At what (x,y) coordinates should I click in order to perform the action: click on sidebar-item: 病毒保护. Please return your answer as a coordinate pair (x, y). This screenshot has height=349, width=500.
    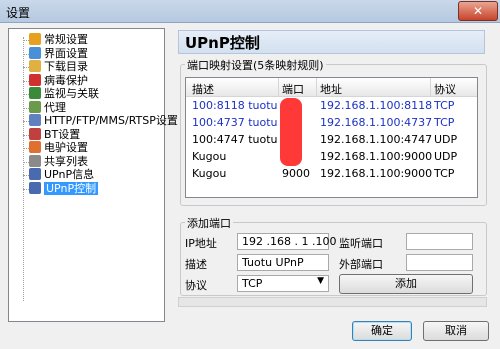
    Looking at the image, I should click on (58, 80).